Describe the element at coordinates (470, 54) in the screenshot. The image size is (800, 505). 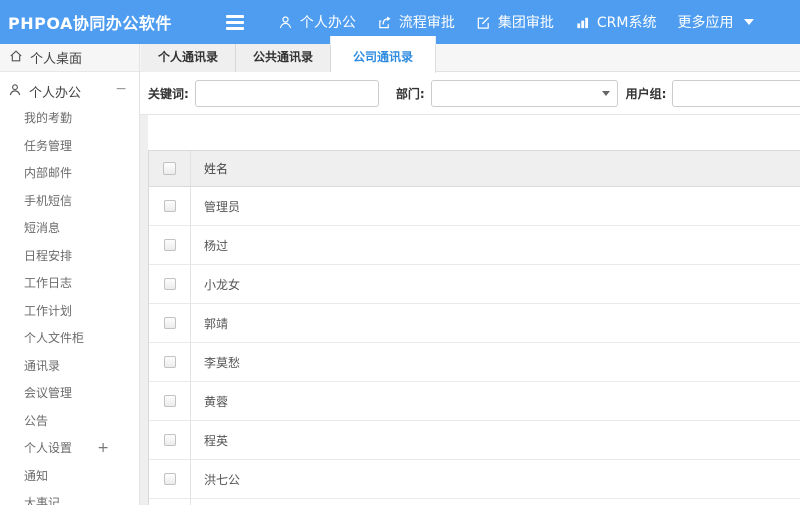
I see `tab-bar: 个人通讯录 公共通讯录 公司通讯录` at that location.